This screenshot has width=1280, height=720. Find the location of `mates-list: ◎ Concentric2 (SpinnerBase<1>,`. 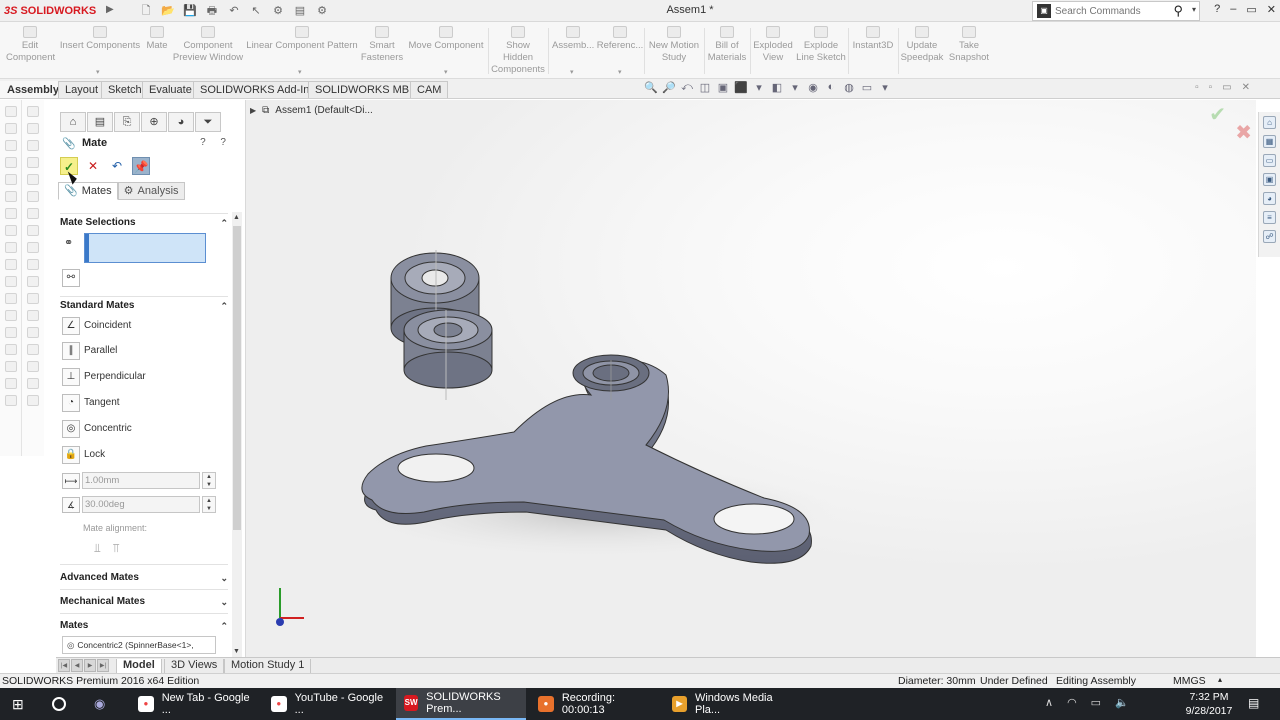

mates-list: ◎ Concentric2 (SpinnerBase<1>, is located at coordinates (139, 645).